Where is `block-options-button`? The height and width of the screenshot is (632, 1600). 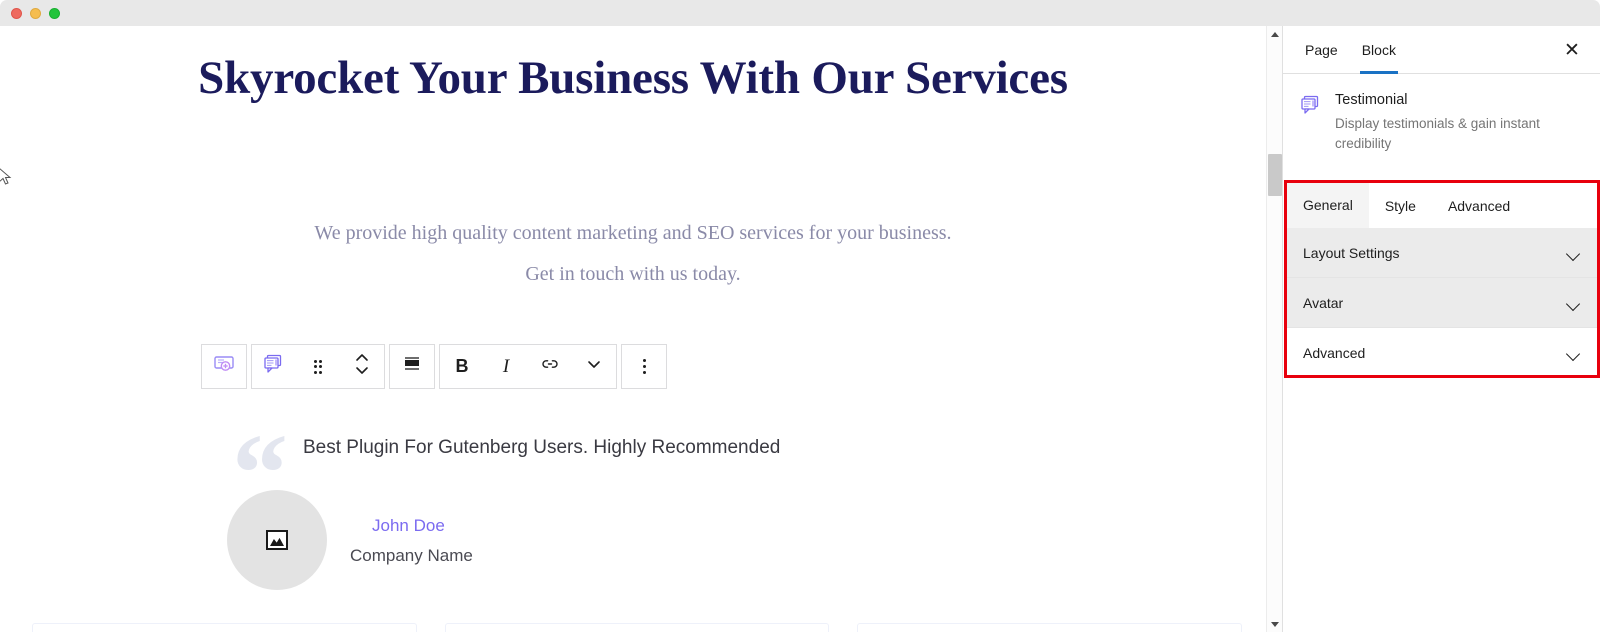
block-options-button is located at coordinates (644, 366).